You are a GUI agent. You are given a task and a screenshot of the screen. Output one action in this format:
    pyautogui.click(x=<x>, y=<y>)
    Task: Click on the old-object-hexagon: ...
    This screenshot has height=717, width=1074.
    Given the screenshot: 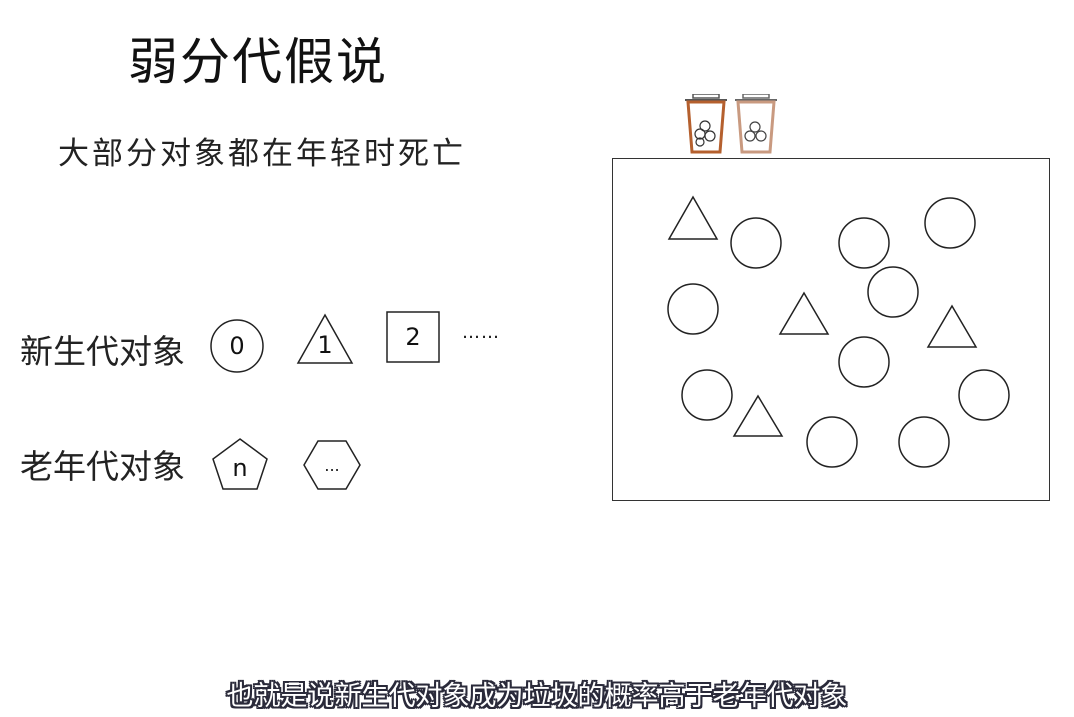 What is the action you would take?
    pyautogui.click(x=332, y=465)
    